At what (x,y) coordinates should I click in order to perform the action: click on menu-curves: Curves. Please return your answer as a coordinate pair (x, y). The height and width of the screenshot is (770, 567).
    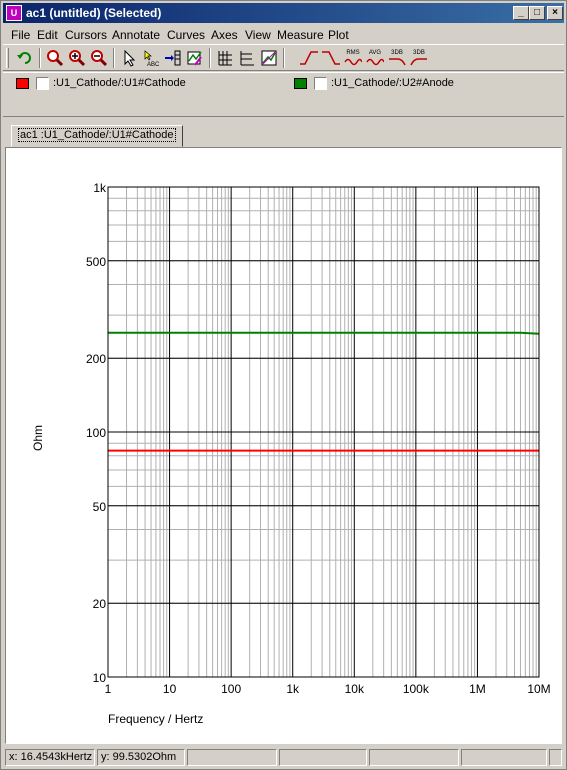
    Looking at the image, I should click on (186, 35).